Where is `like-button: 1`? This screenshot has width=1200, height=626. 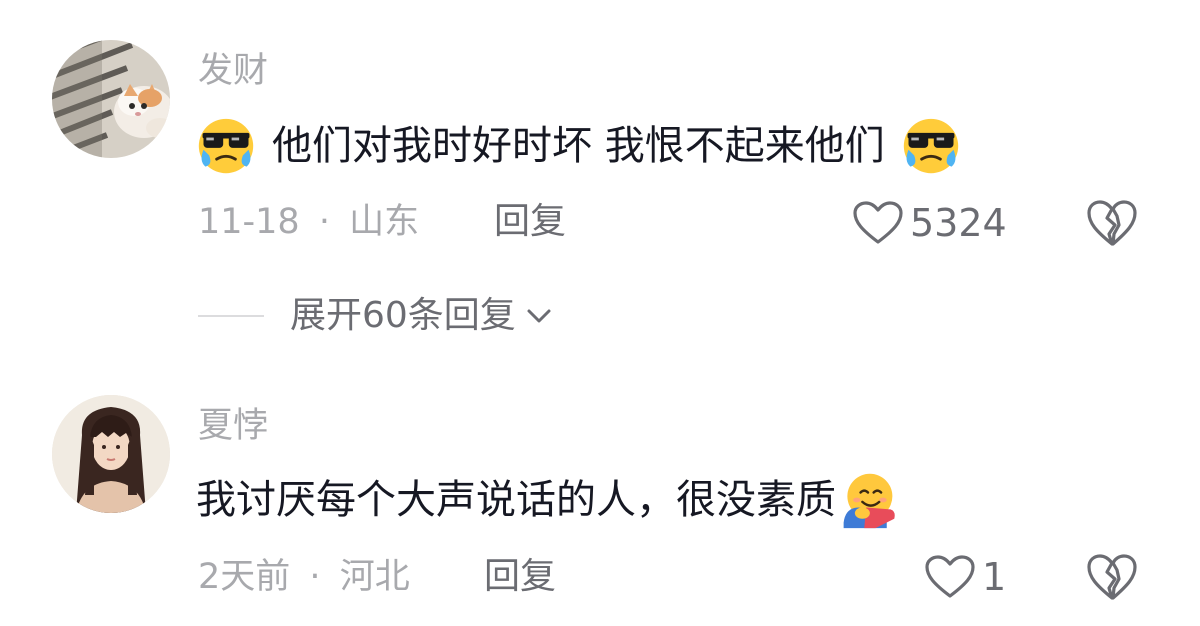
like-button: 1 is located at coordinates (965, 577).